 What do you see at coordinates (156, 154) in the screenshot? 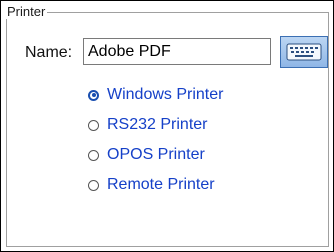
I see `radio-label-opos-printer: OPOS Printer` at bounding box center [156, 154].